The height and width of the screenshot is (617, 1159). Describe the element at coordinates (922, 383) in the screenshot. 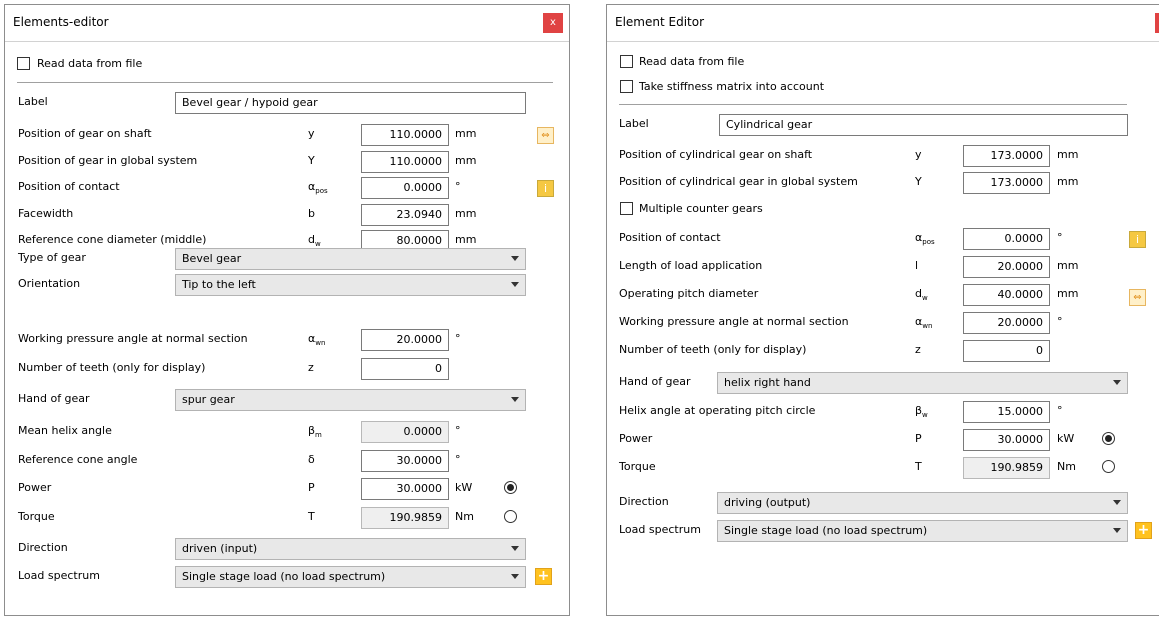

I see `hand-of-gear-select: helix right hand` at that location.